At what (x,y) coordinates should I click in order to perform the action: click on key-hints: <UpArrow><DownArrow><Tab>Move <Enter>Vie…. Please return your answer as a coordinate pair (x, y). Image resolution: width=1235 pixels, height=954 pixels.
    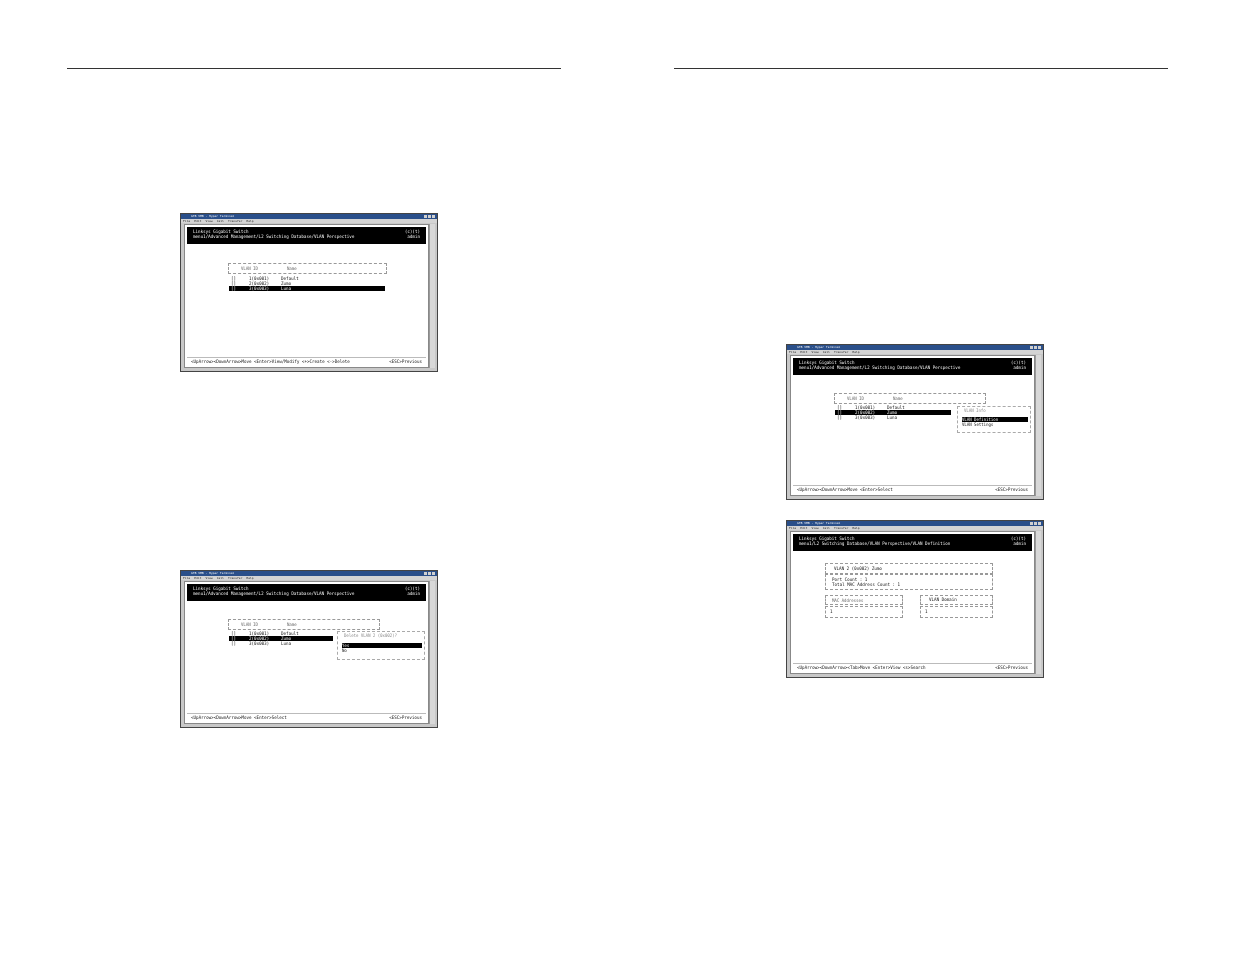
    Looking at the image, I should click on (861, 667).